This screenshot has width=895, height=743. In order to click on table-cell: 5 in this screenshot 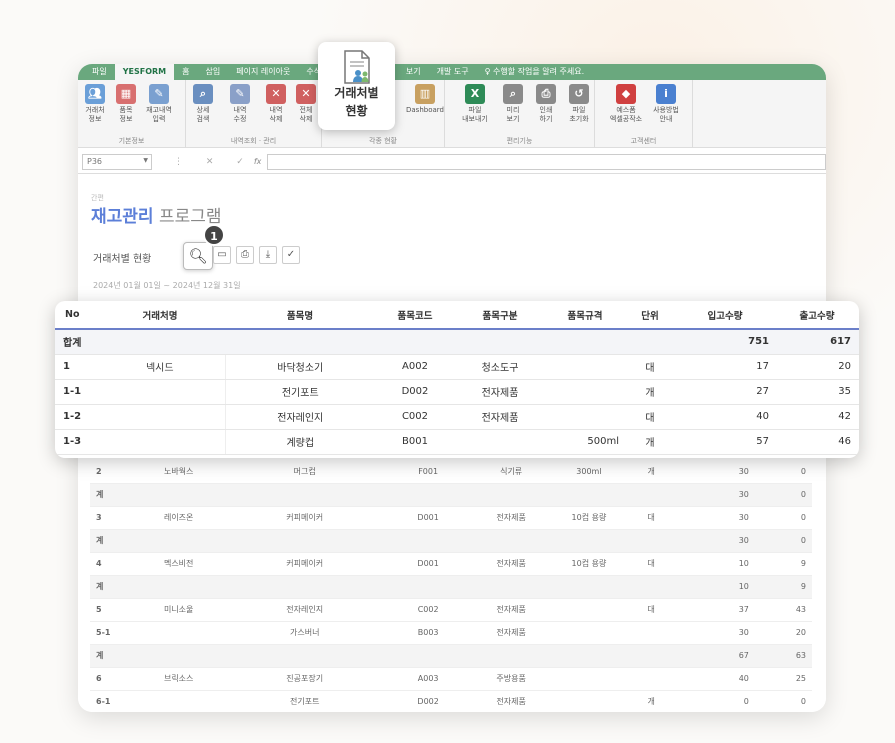, I will do `click(110, 610)`.